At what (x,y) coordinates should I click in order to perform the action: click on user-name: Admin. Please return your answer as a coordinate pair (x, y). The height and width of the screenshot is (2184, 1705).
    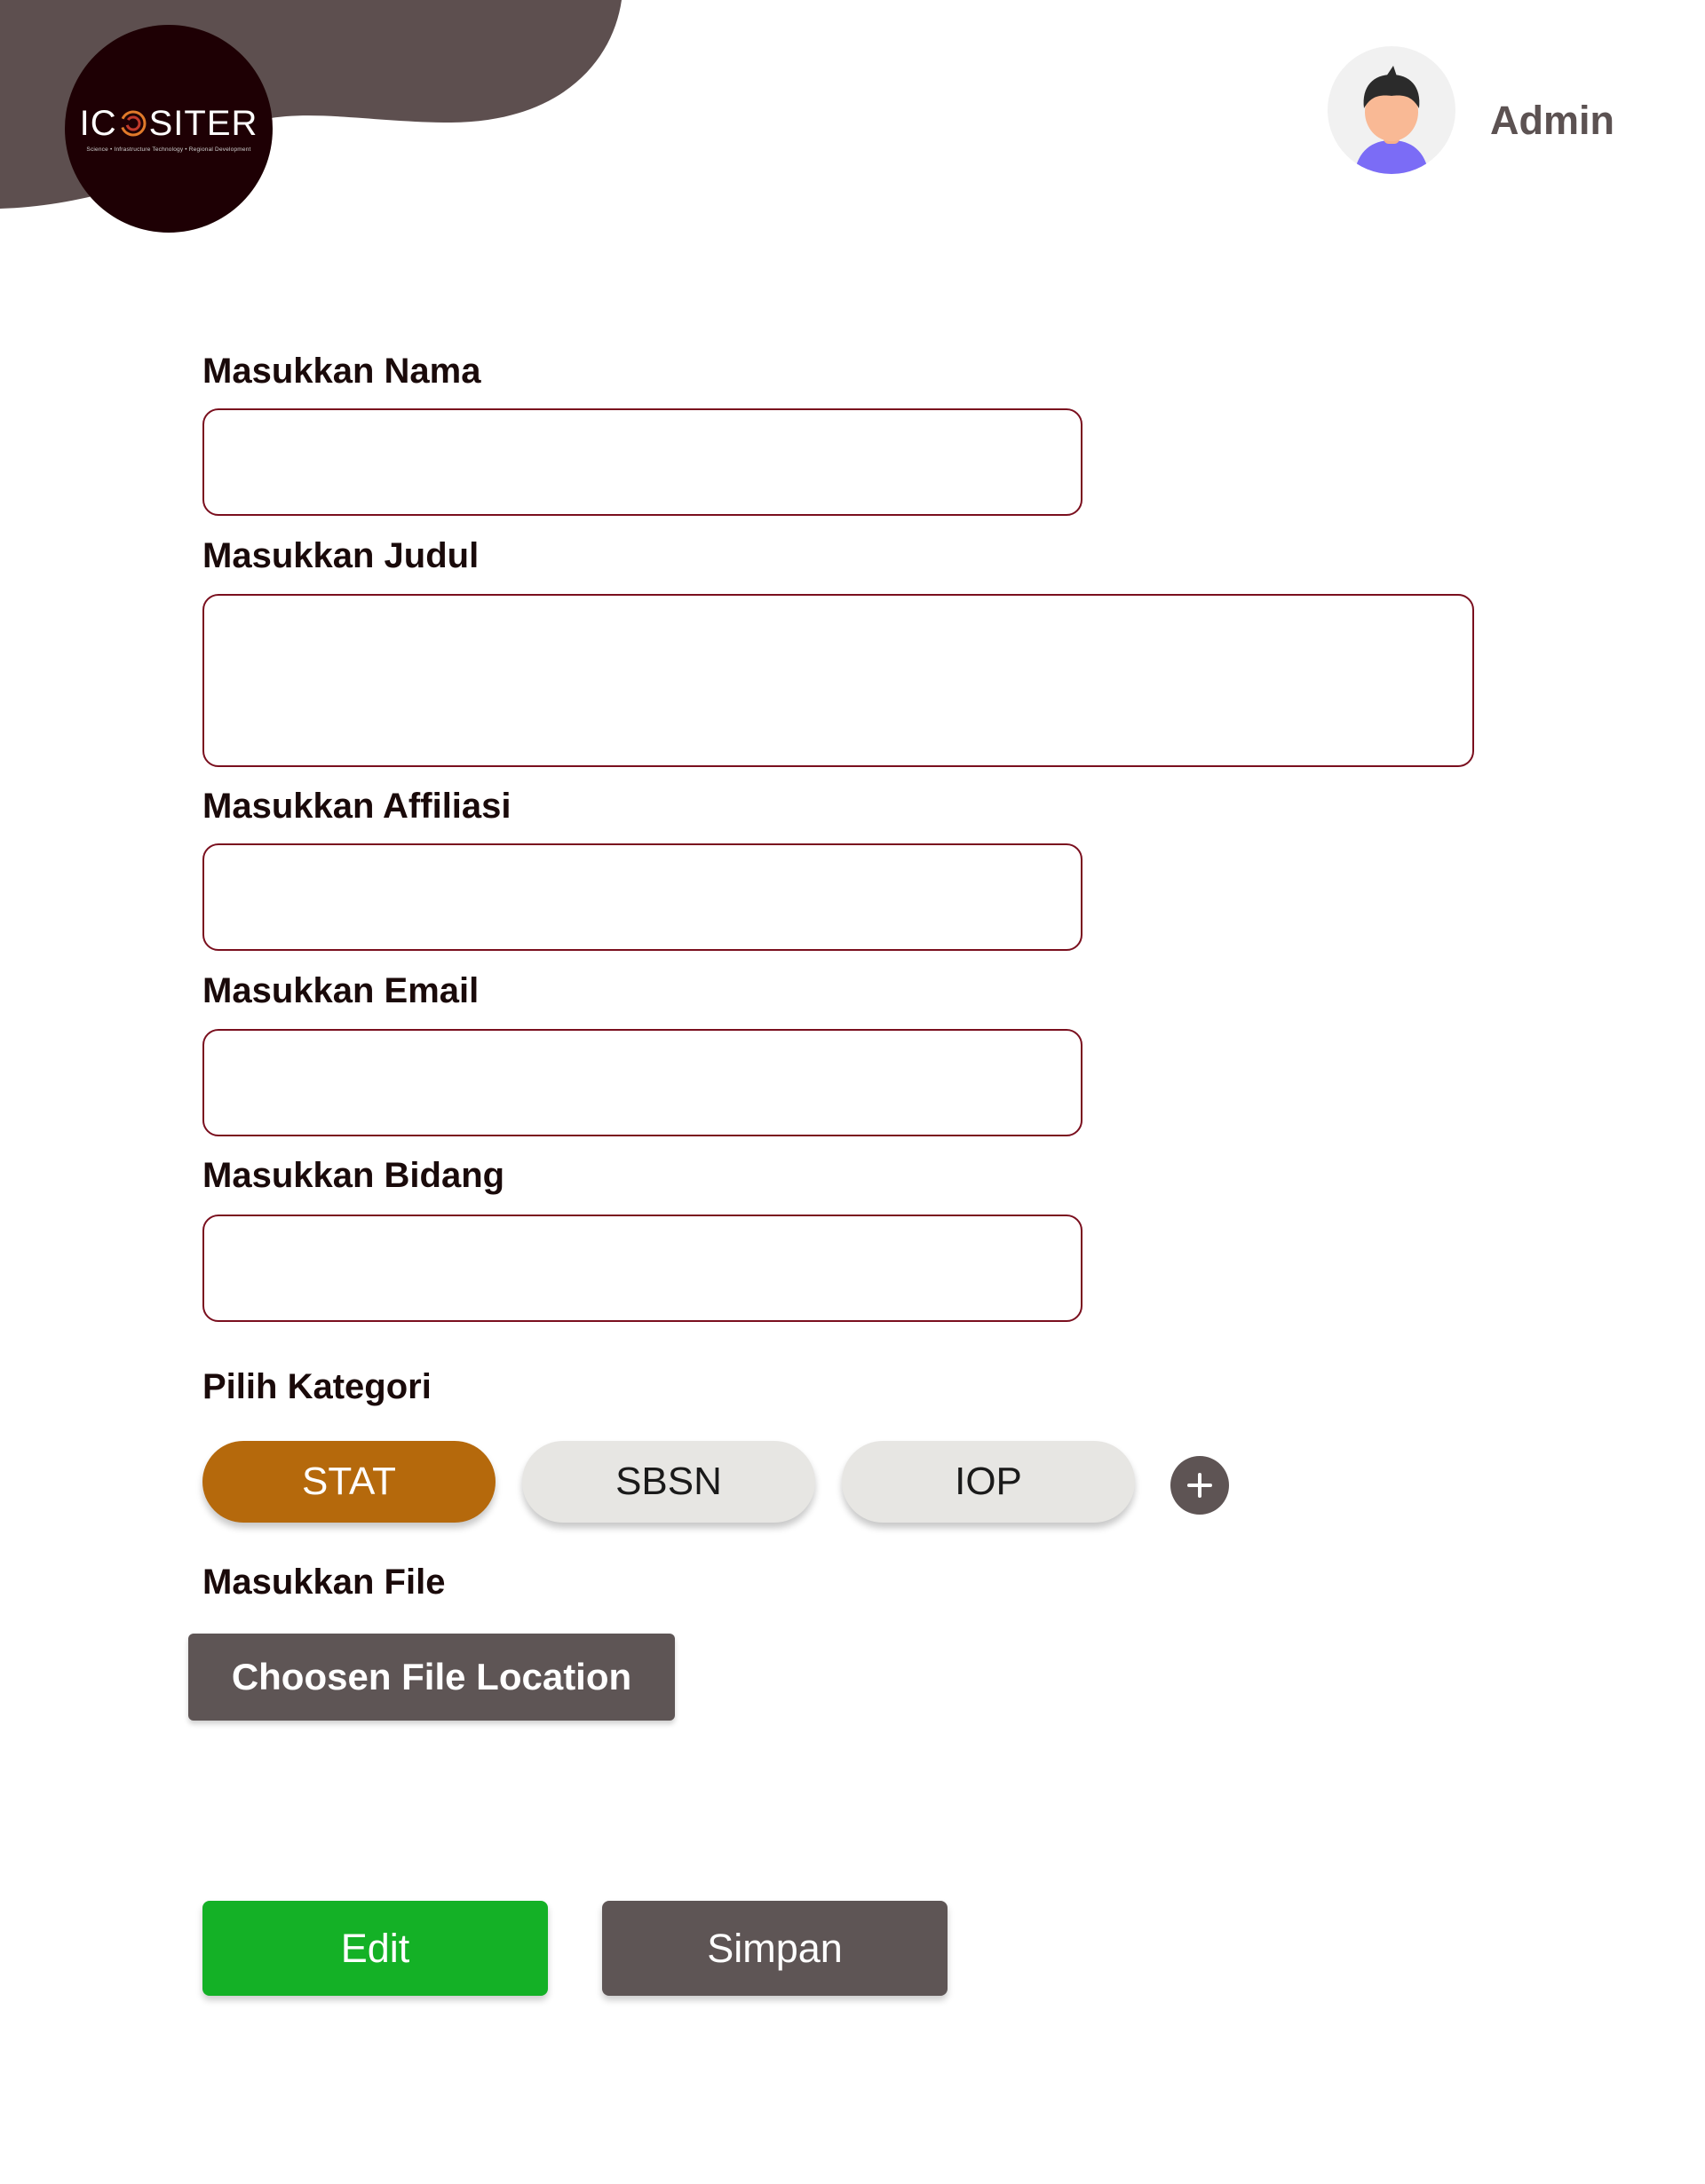
    Looking at the image, I should click on (1552, 121).